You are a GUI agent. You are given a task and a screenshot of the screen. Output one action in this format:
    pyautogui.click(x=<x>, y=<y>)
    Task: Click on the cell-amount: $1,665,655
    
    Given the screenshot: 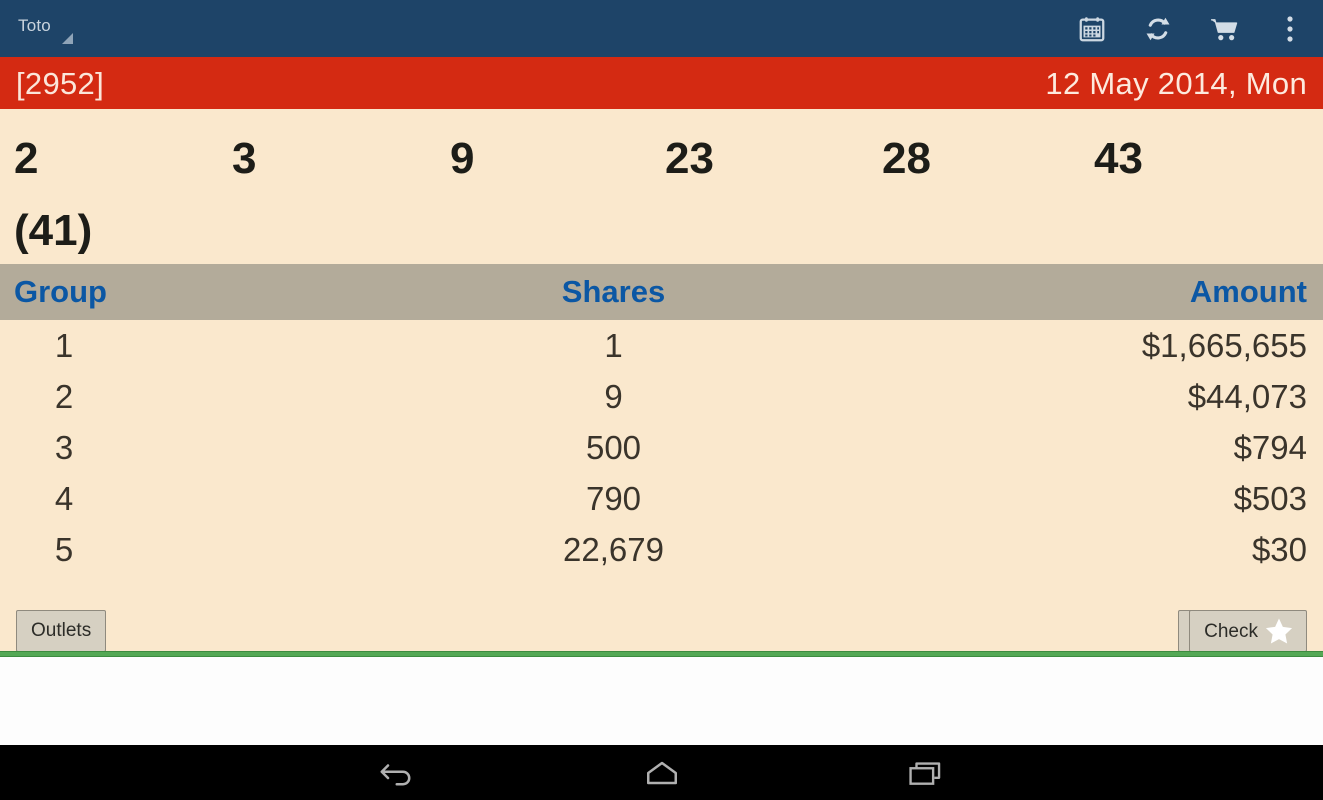 What is the action you would take?
    pyautogui.click(x=1224, y=345)
    